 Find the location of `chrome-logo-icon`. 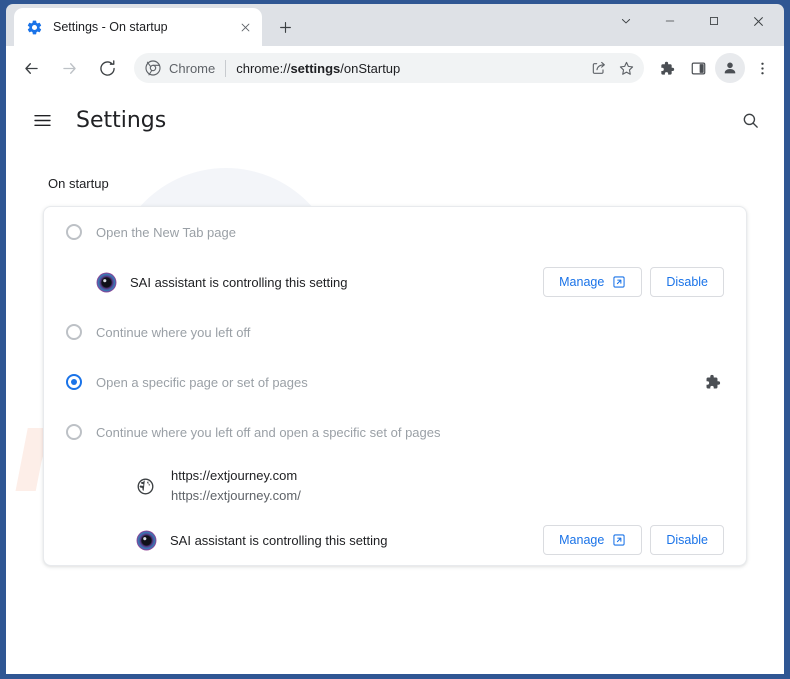

chrome-logo-icon is located at coordinates (153, 68).